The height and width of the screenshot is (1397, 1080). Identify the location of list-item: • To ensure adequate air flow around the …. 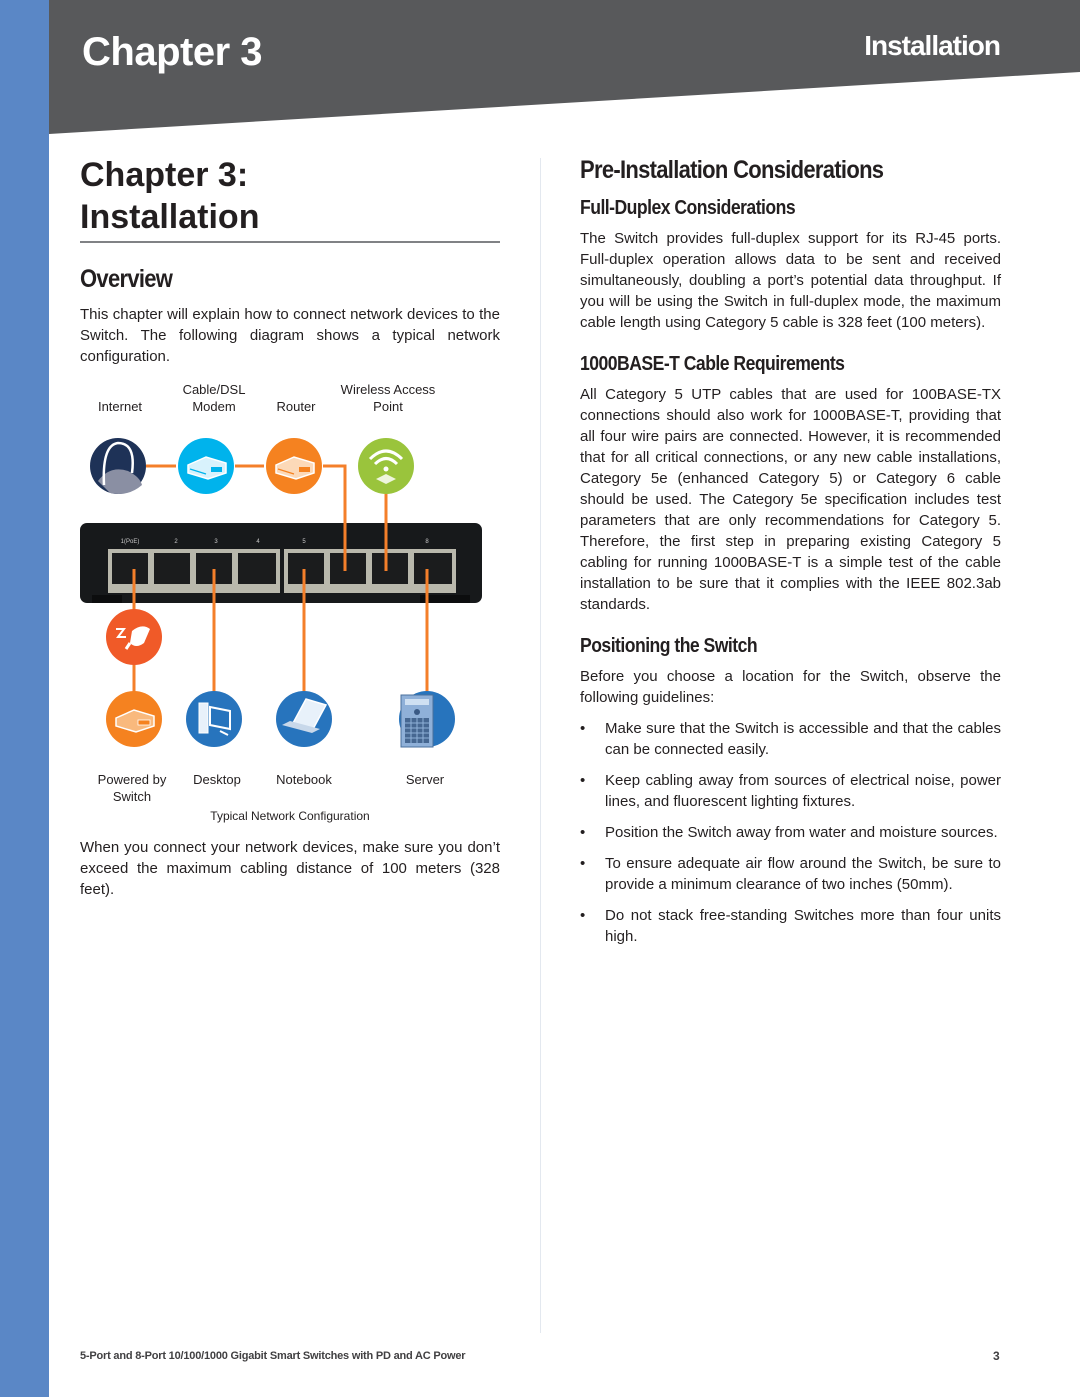
(790, 874).